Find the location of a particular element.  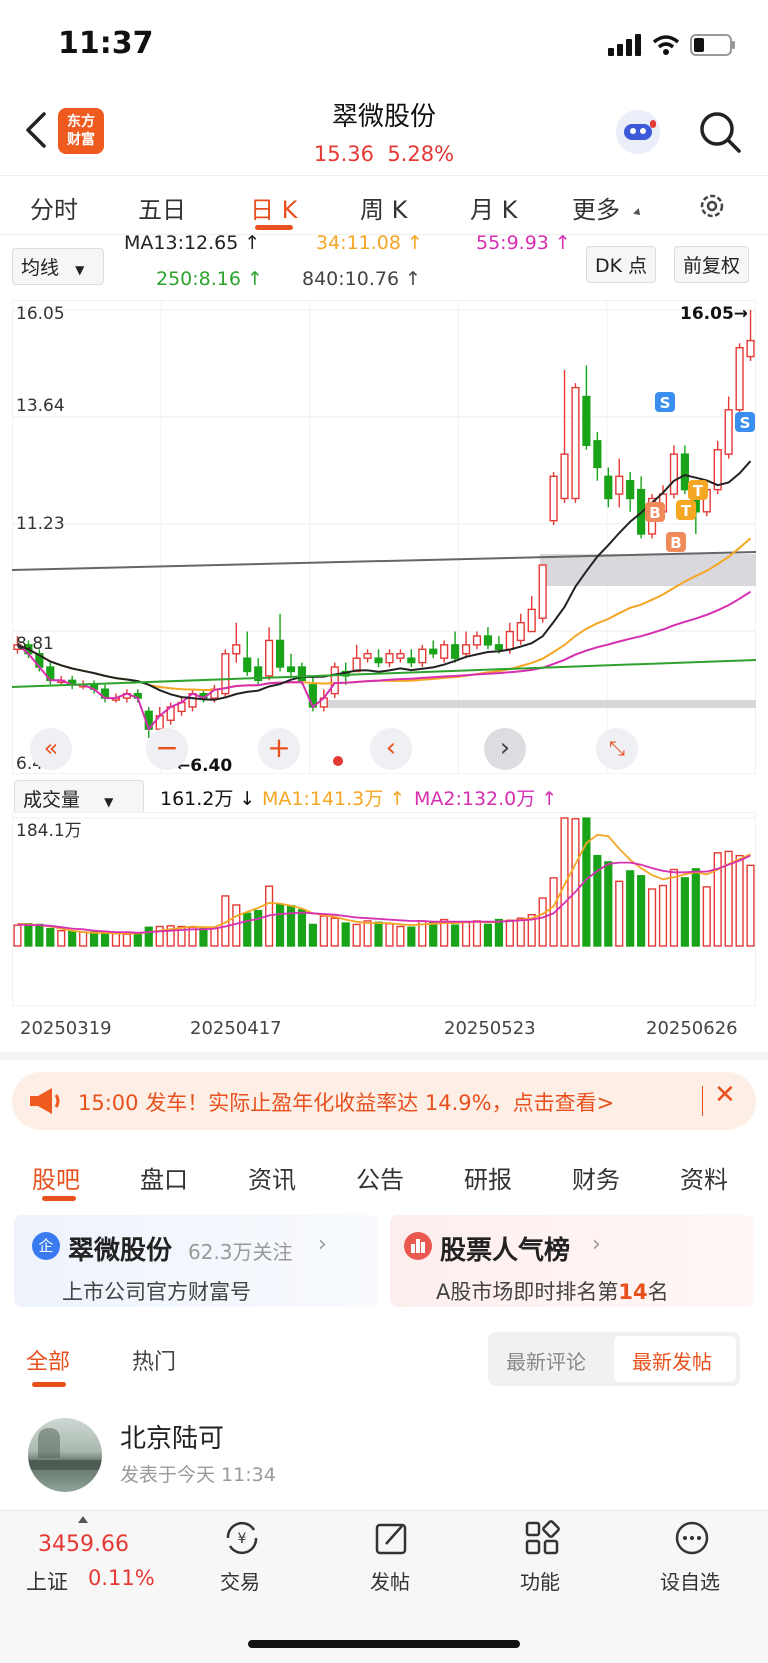

sell-marker: S is located at coordinates (745, 422).